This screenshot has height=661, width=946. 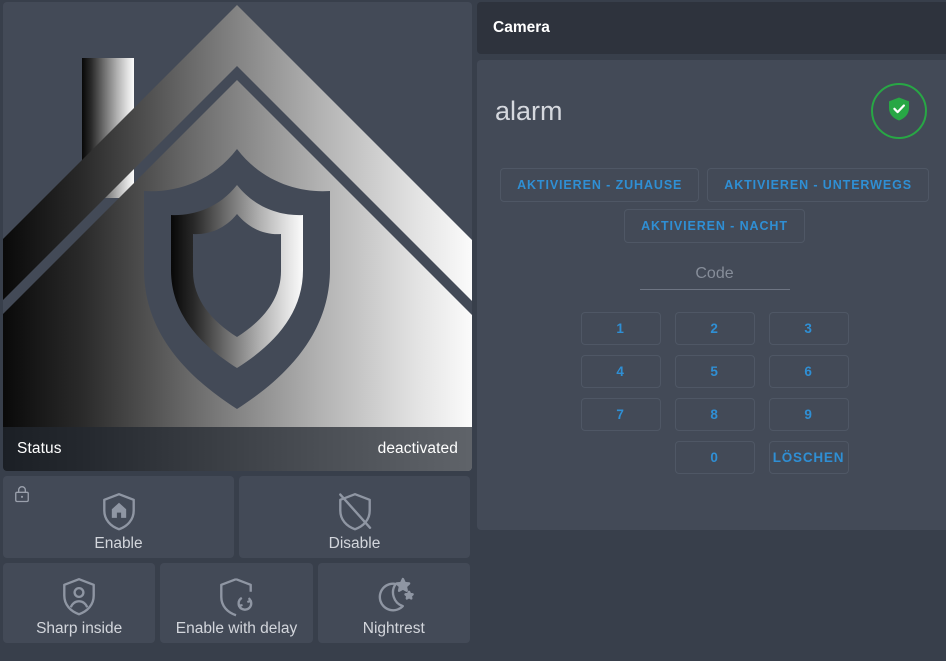 What do you see at coordinates (394, 596) in the screenshot?
I see `moon-stars-icon` at bounding box center [394, 596].